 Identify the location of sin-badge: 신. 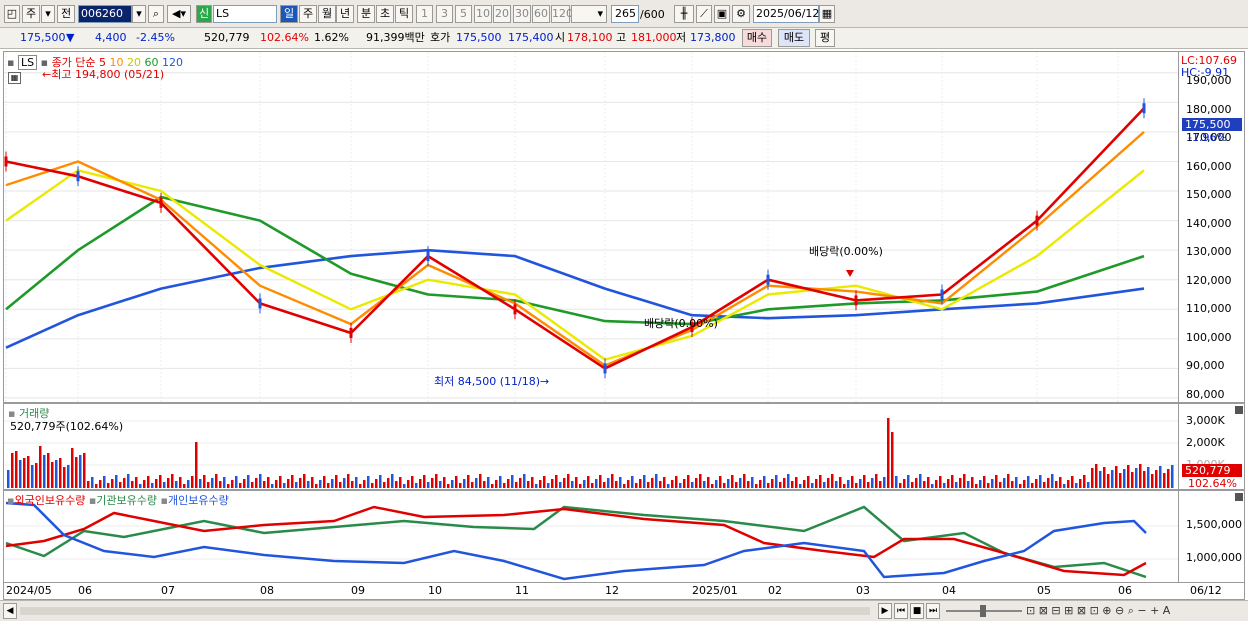
(204, 14).